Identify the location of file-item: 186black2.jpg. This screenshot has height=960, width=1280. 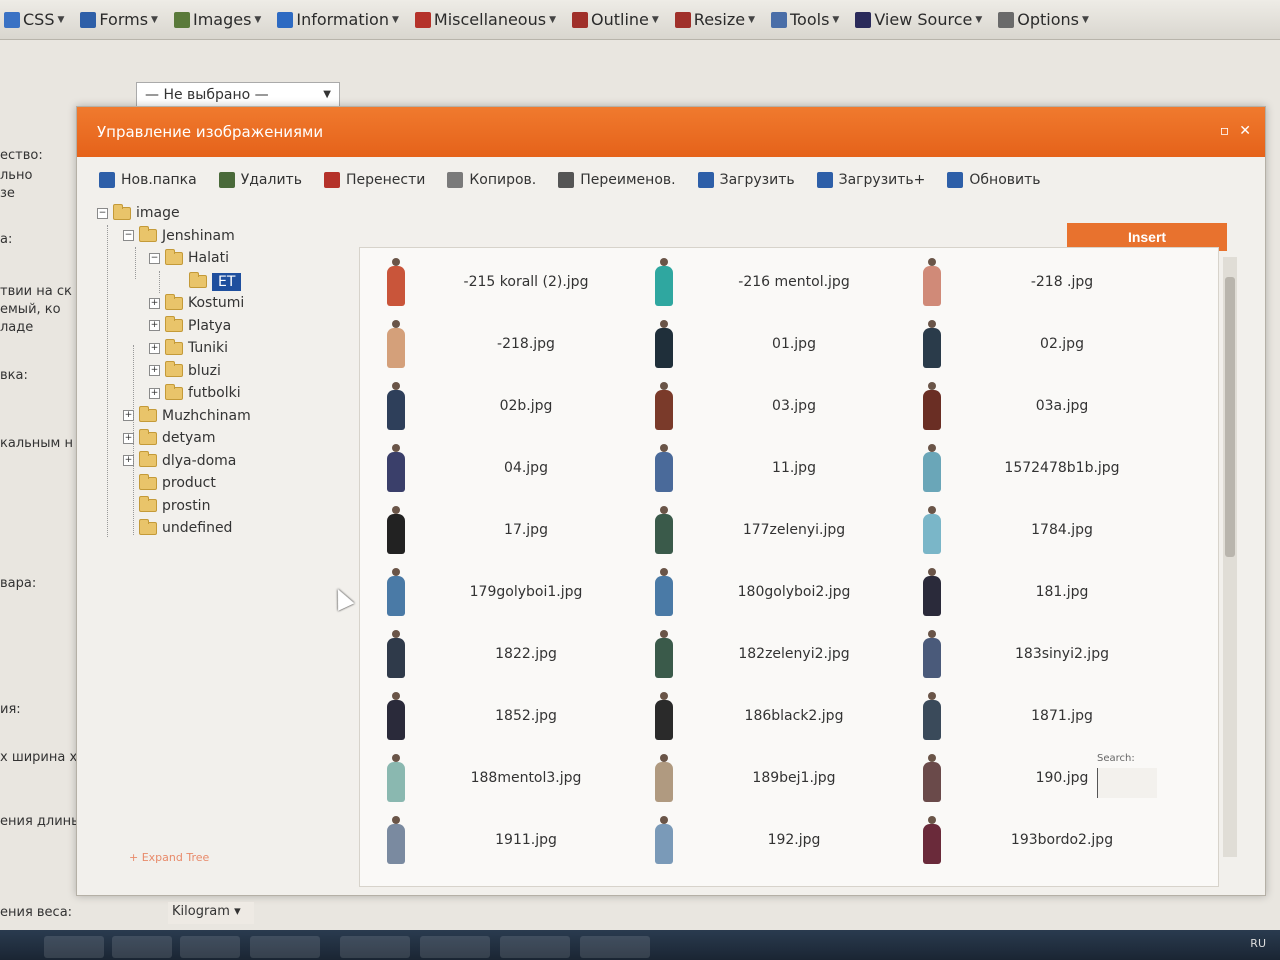
(777, 717).